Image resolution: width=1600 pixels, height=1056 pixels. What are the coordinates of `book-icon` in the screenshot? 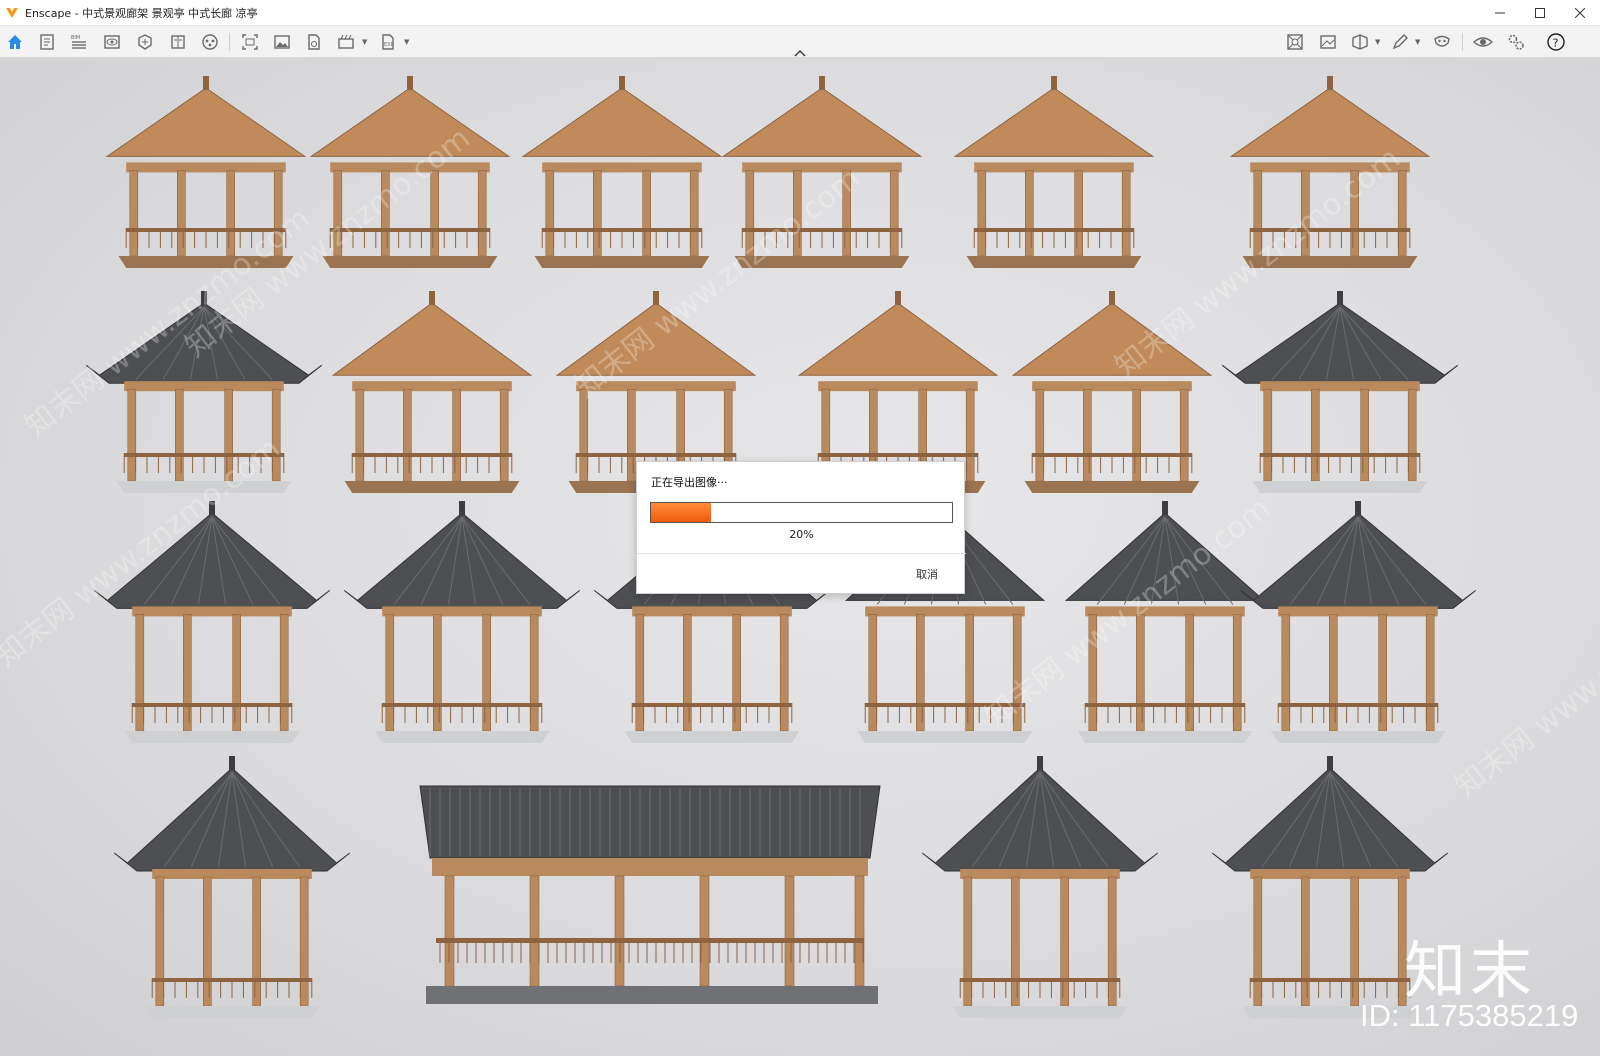 It's located at (178, 42).